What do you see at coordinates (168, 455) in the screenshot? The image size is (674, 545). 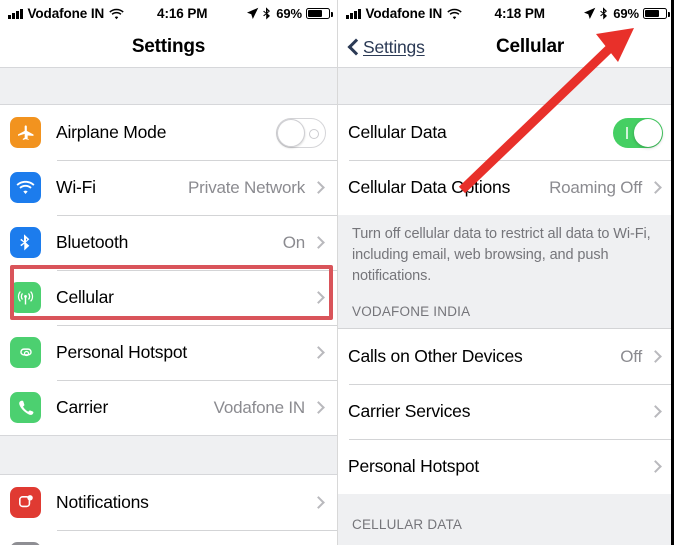 I see `list-group-separator` at bounding box center [168, 455].